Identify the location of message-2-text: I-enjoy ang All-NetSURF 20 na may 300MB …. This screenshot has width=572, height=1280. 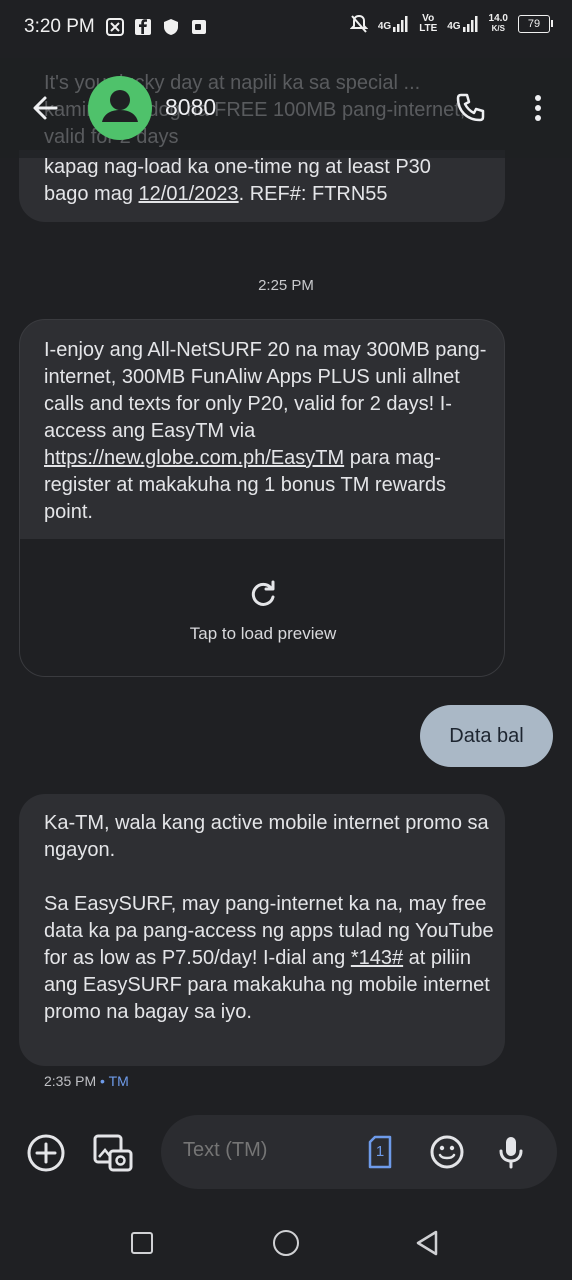
(269, 431).